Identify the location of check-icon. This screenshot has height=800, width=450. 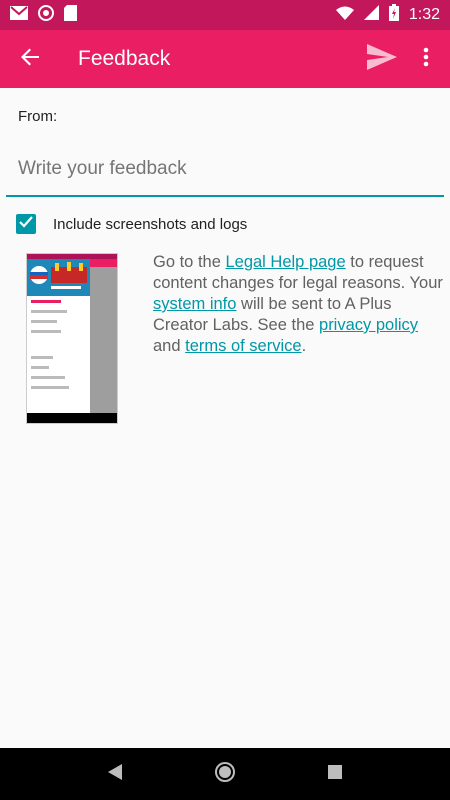
(26, 224).